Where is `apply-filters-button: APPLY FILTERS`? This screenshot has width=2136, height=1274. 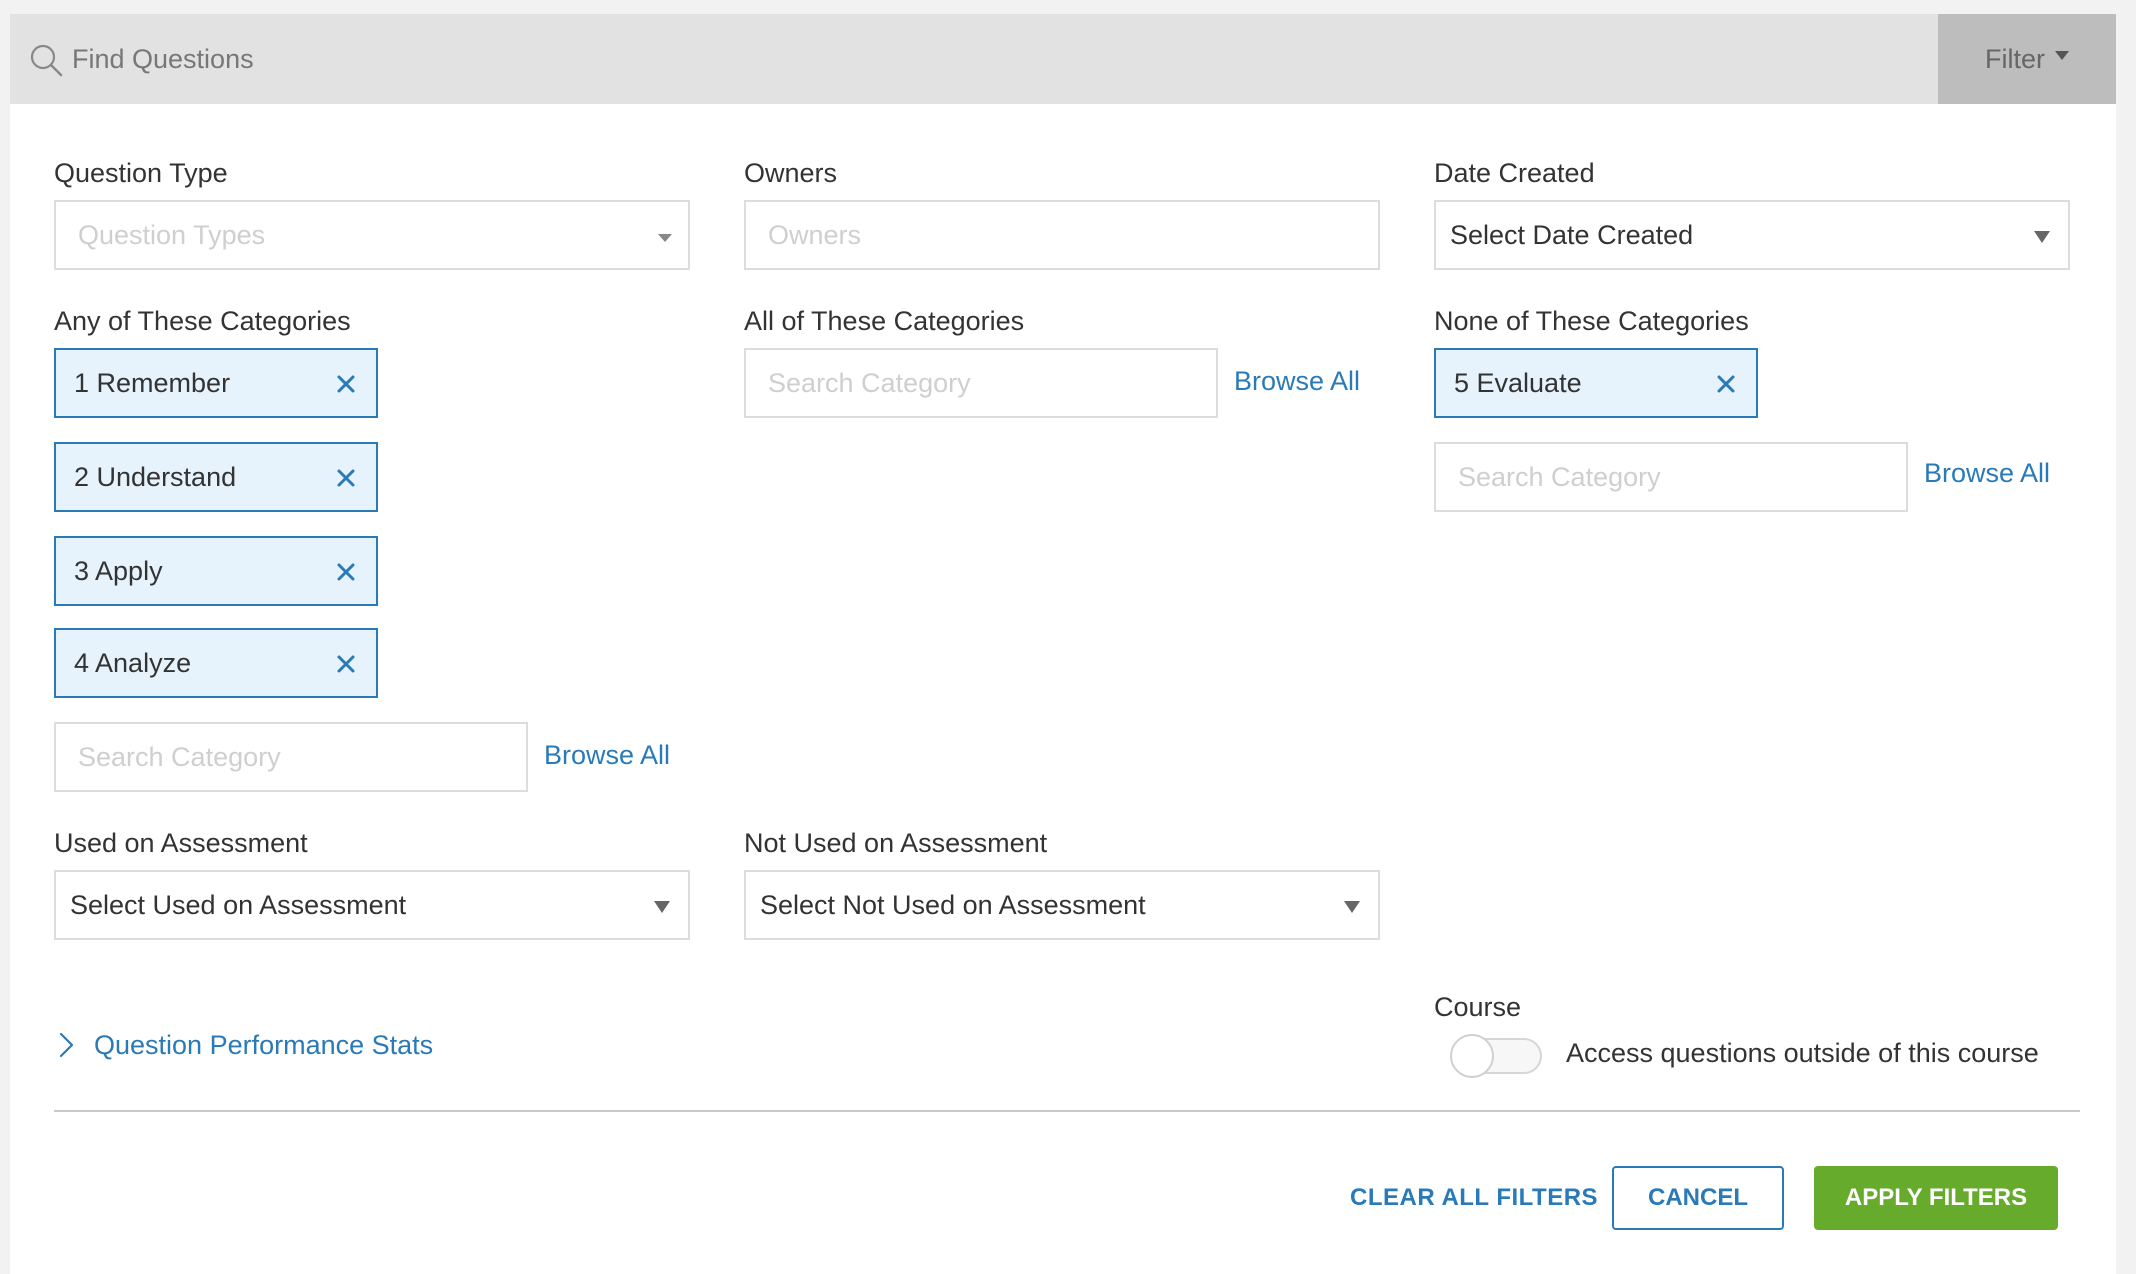 apply-filters-button: APPLY FILTERS is located at coordinates (1936, 1198).